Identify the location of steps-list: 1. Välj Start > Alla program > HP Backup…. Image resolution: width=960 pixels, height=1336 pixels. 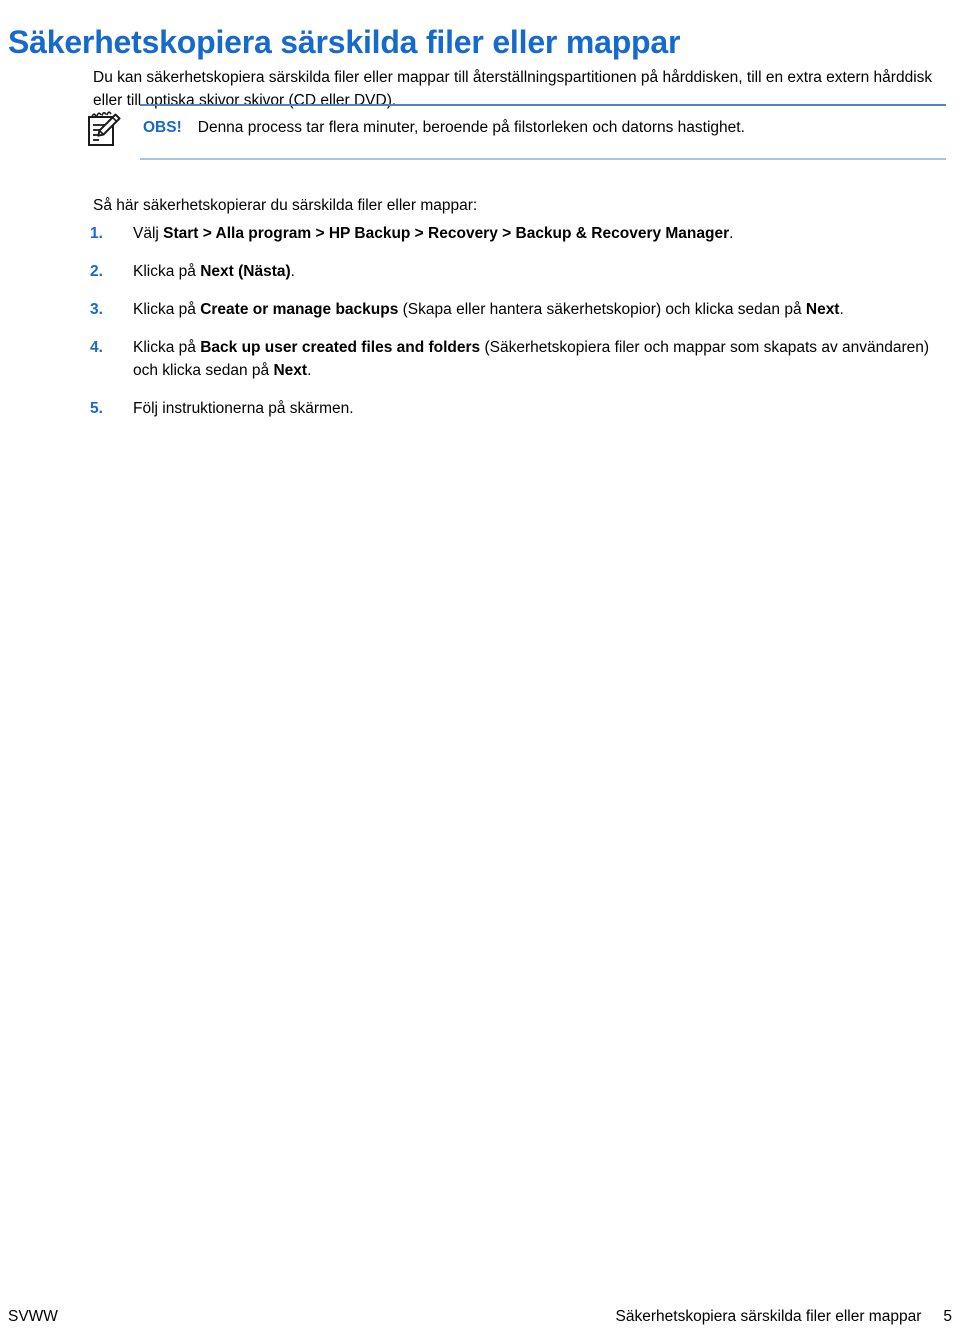
(516, 321).